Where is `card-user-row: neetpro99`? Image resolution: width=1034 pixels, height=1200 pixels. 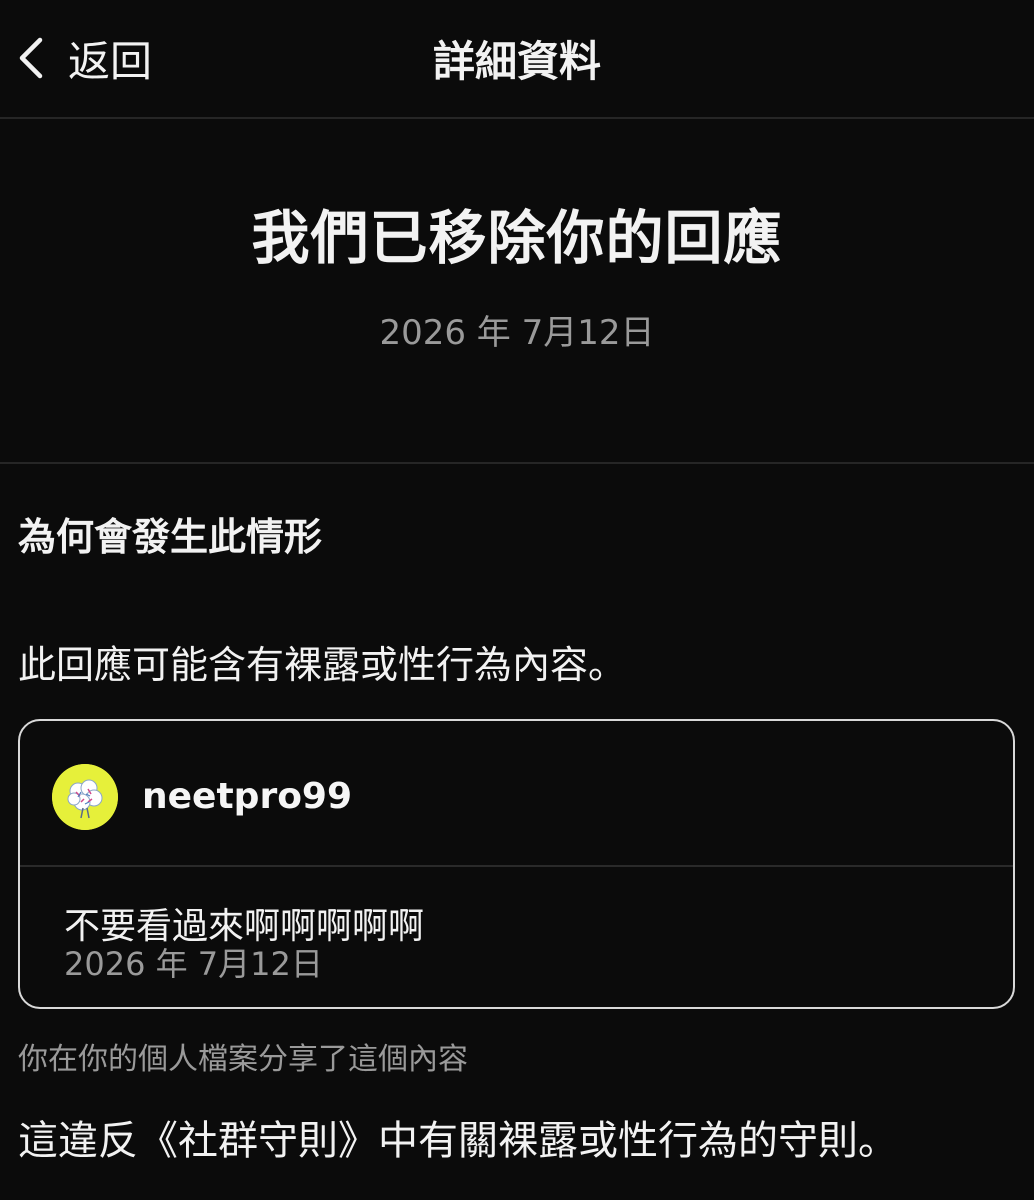 card-user-row: neetpro99 is located at coordinates (516, 794).